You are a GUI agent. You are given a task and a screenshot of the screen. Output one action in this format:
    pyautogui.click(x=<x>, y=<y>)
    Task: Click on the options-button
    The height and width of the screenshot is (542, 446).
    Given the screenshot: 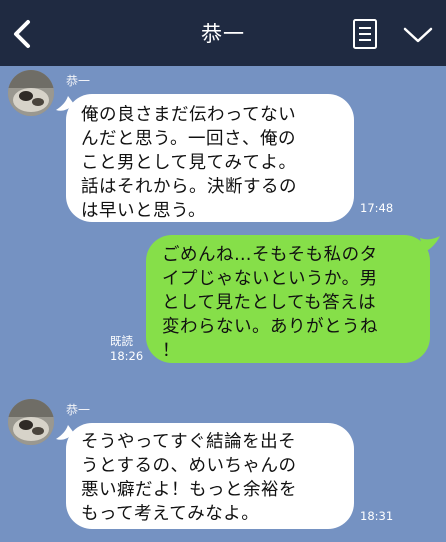 What is the action you would take?
    pyautogui.click(x=418, y=35)
    